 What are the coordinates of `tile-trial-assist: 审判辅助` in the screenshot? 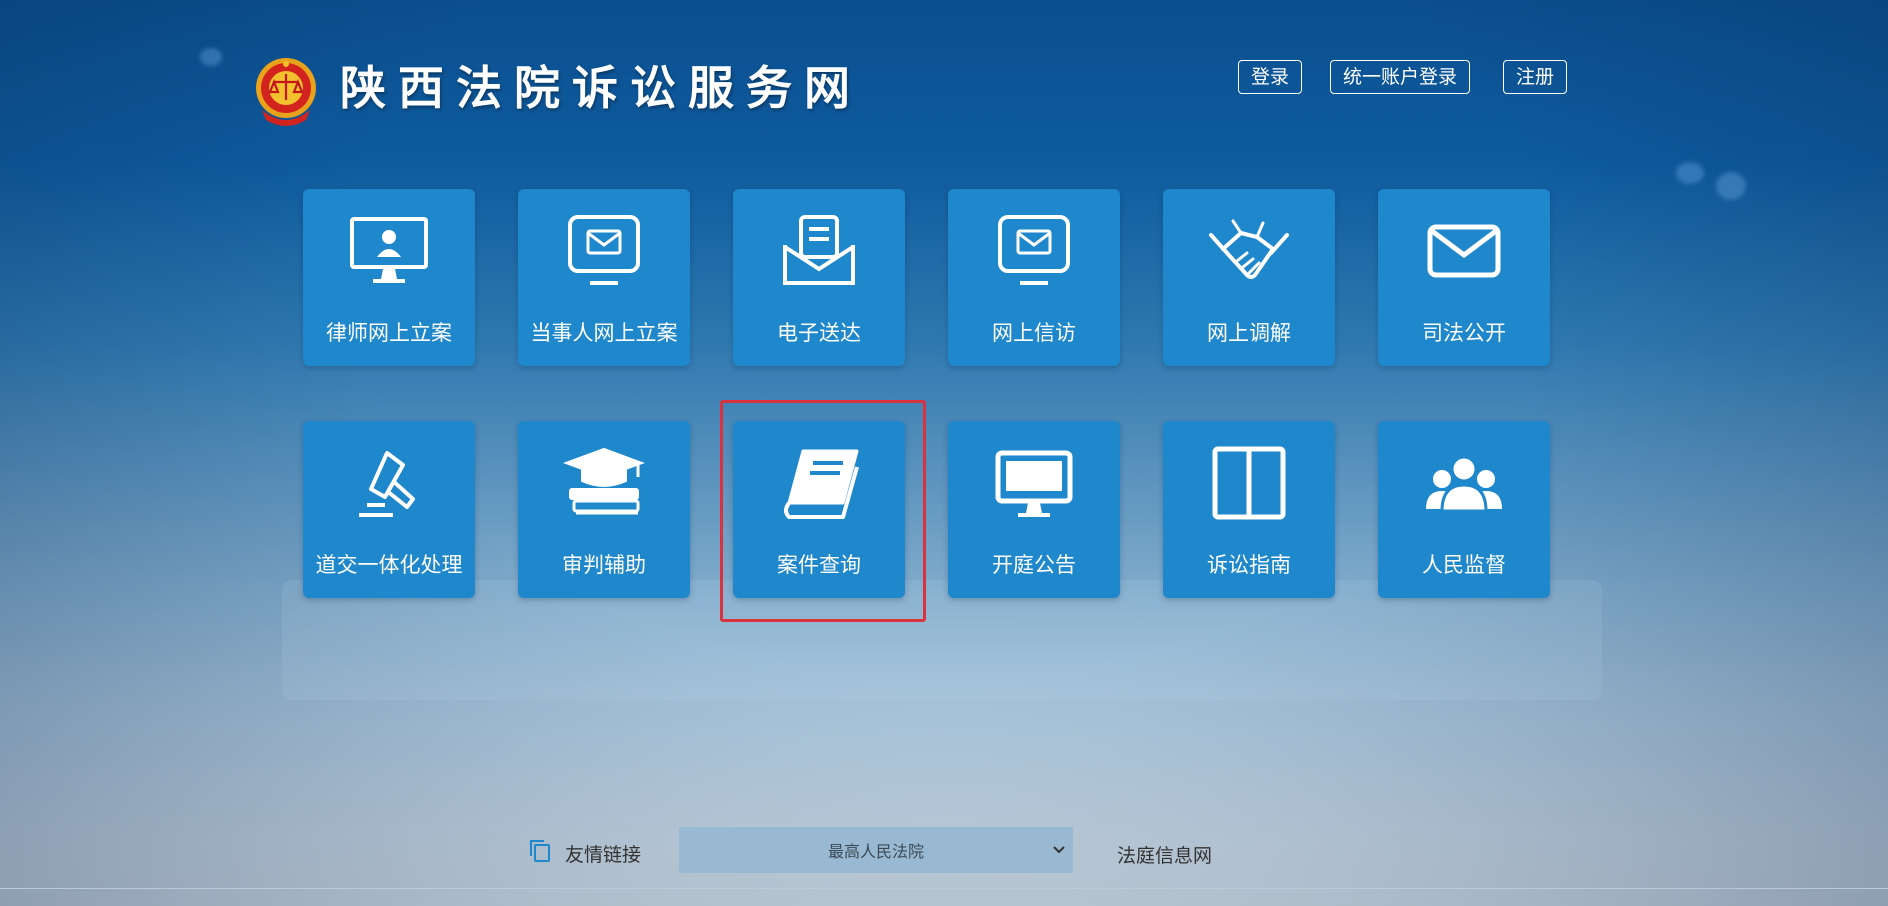 It's located at (604, 509).